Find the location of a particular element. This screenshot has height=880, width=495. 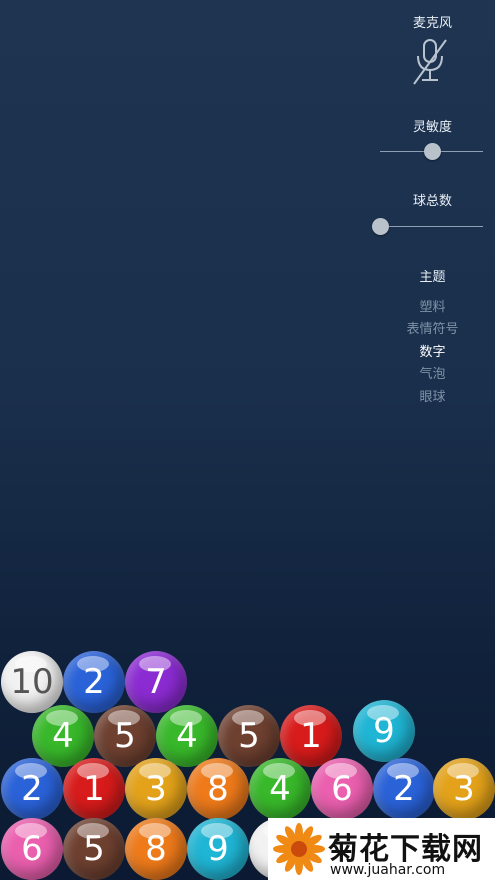

theme-option-numbers: 数字 is located at coordinates (432, 350).